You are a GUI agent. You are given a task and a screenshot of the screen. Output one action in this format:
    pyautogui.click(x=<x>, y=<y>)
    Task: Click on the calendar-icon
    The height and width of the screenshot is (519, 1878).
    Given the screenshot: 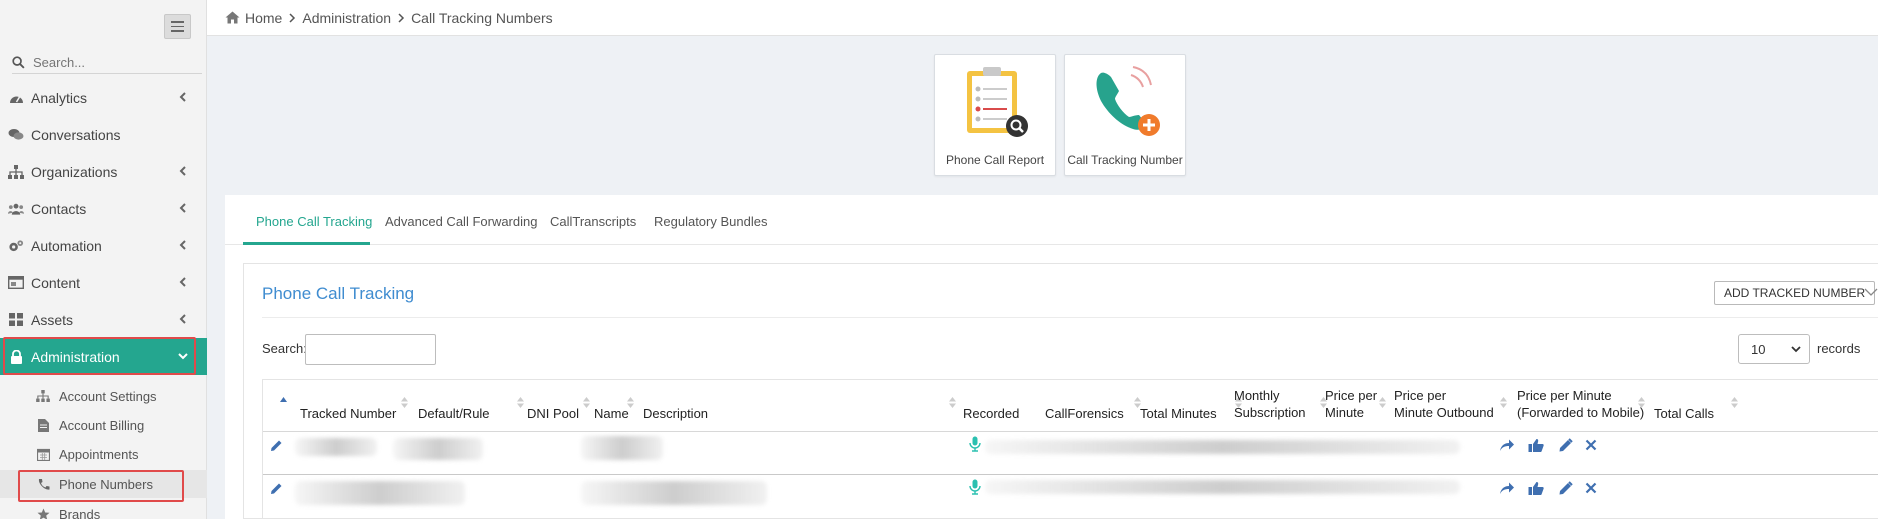 What is the action you would take?
    pyautogui.click(x=43, y=454)
    